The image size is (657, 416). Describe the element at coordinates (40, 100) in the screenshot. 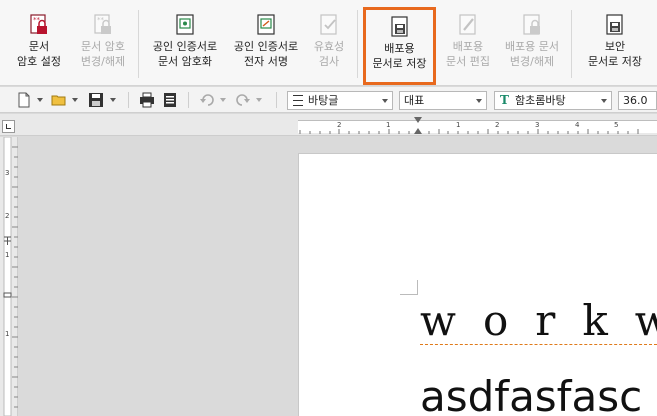

I see `new-document-dropdown-icon` at that location.